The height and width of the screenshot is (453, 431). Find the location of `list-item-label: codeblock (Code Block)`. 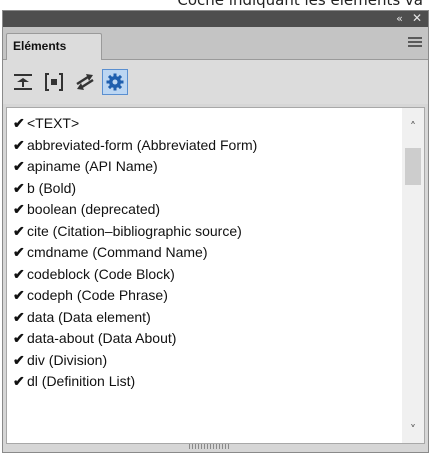

list-item-label: codeblock (Code Block) is located at coordinates (101, 273).